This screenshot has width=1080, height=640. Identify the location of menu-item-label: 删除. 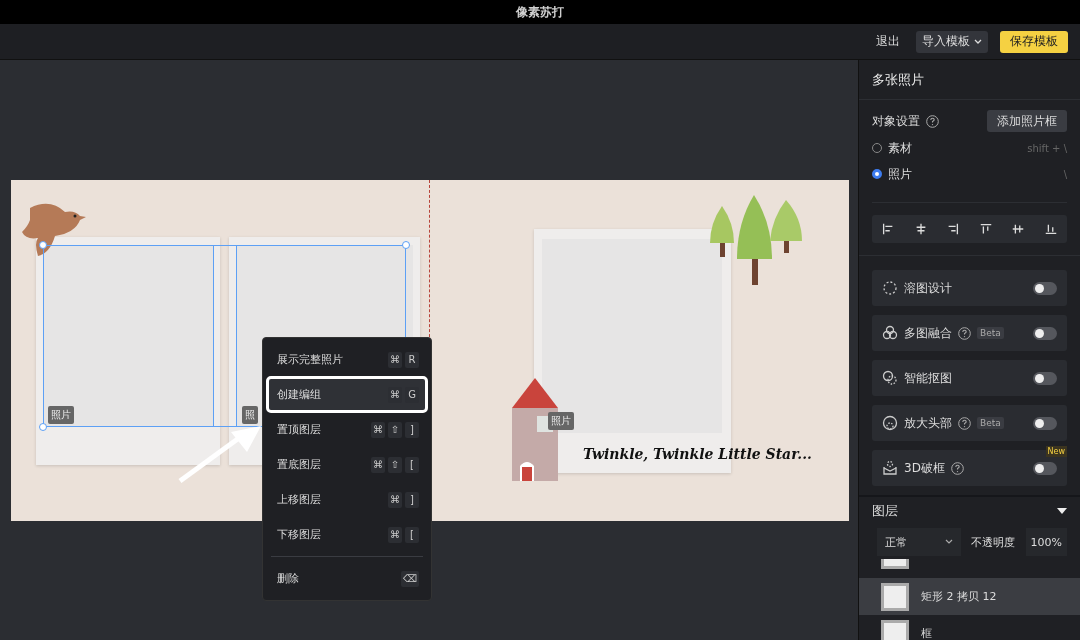
(288, 578).